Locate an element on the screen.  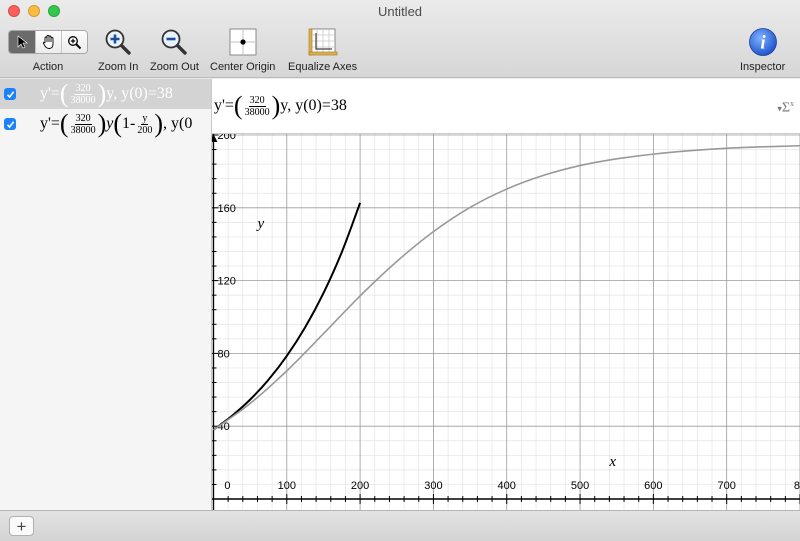
center-origin-tool: Center Origin is located at coordinates (242, 49).